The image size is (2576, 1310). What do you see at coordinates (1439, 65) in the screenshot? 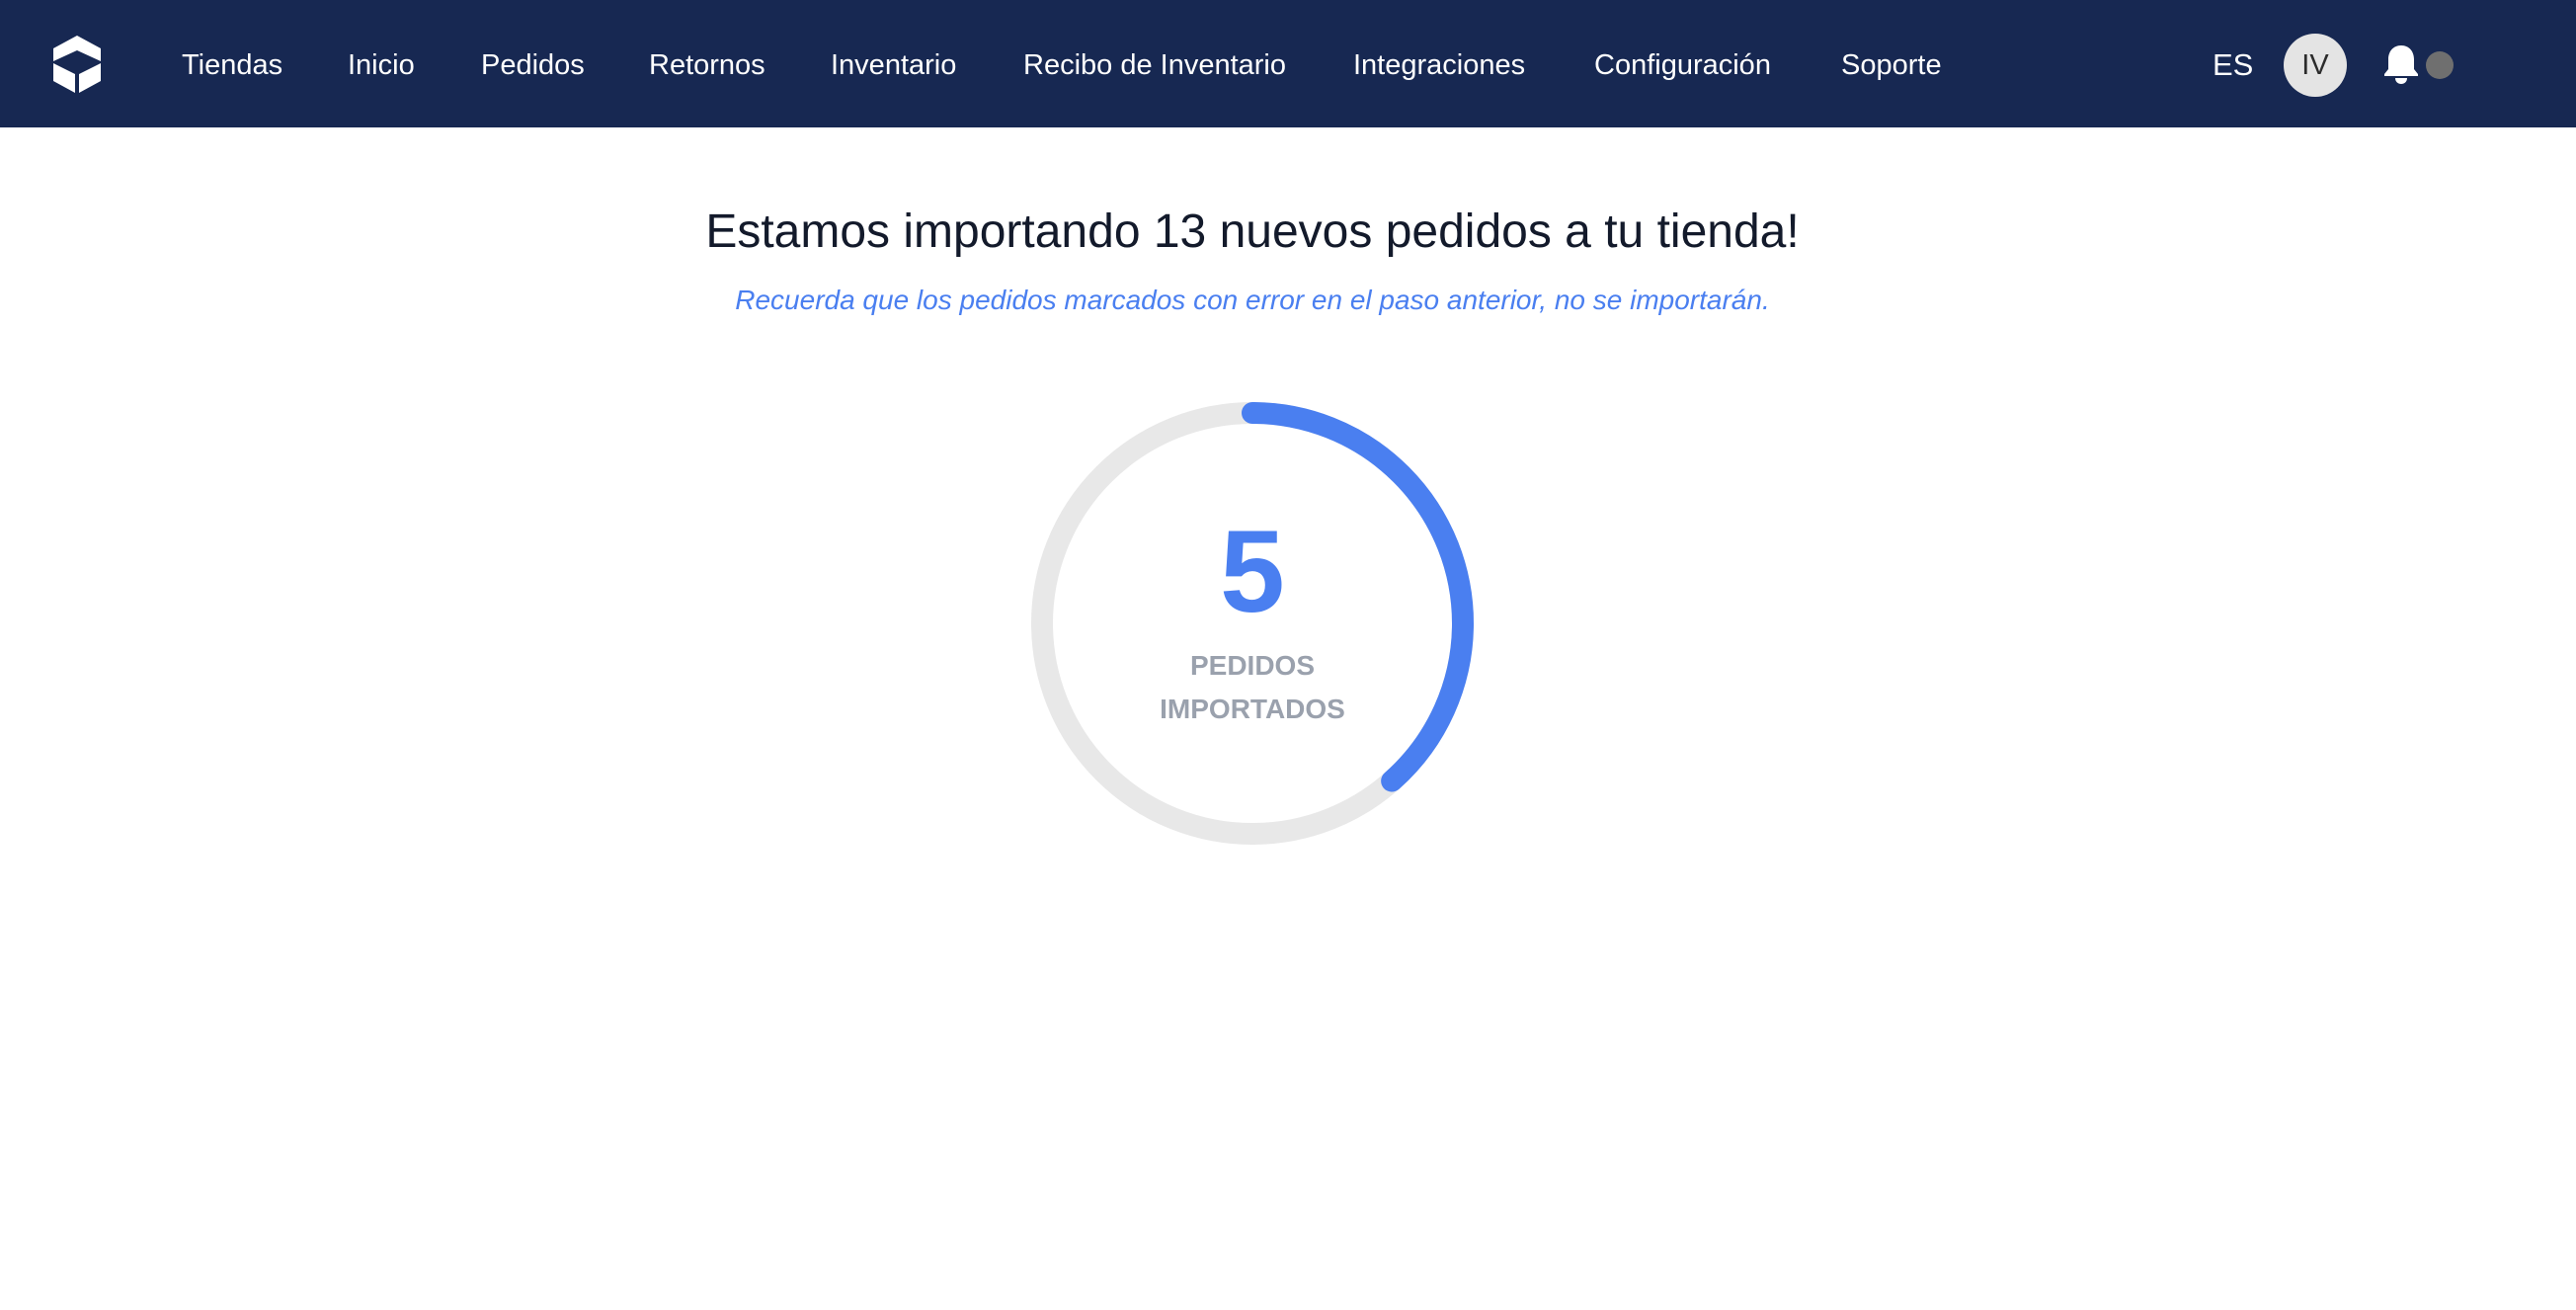
I see `nav-item-integraciones: Integraciones` at bounding box center [1439, 65].